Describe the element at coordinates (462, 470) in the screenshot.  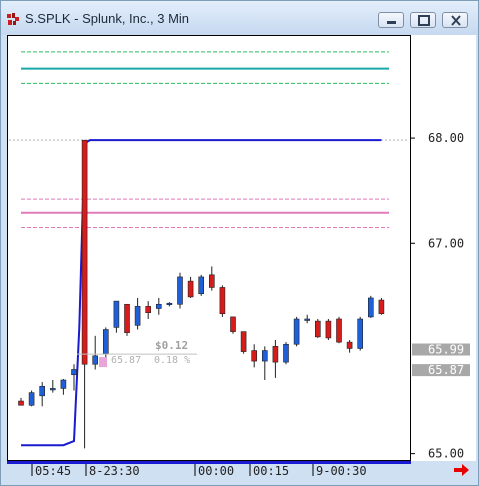
I see `scroll-right-arrow-icon` at that location.